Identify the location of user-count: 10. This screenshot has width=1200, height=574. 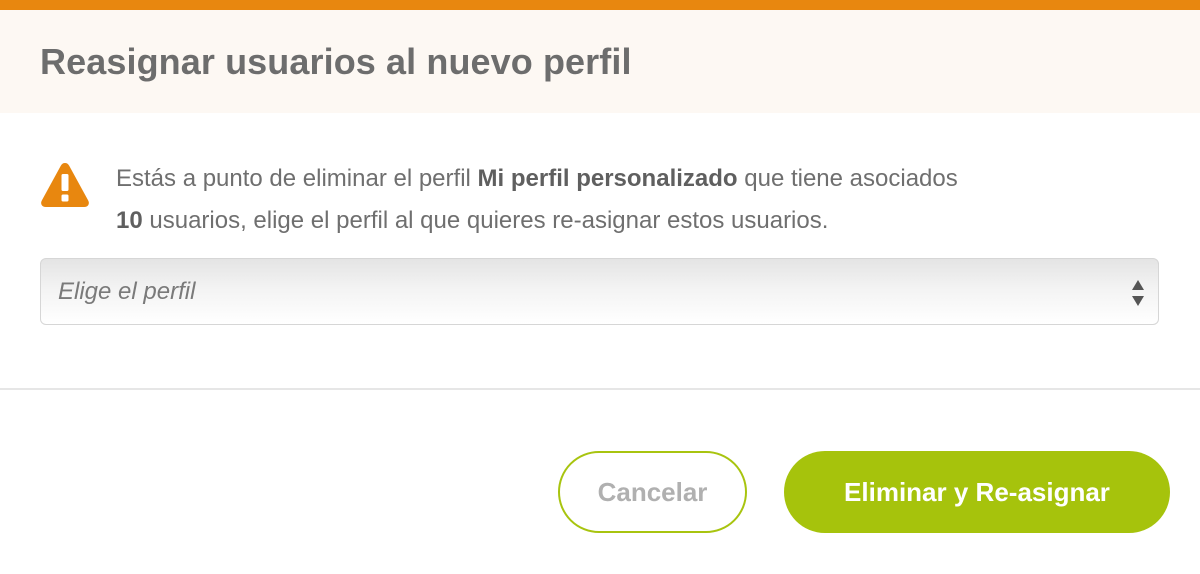
(129, 220).